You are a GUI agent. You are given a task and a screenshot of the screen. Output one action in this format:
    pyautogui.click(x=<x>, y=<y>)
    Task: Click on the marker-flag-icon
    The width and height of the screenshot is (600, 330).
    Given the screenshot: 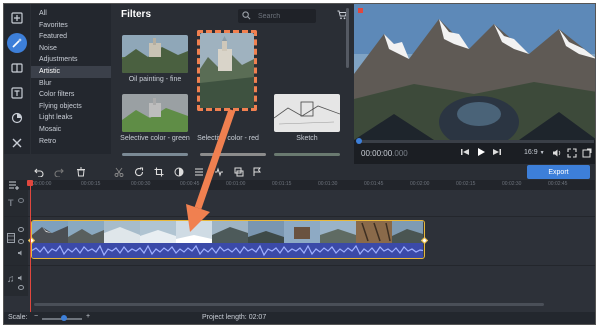 What is the action you would take?
    pyautogui.click(x=257, y=172)
    